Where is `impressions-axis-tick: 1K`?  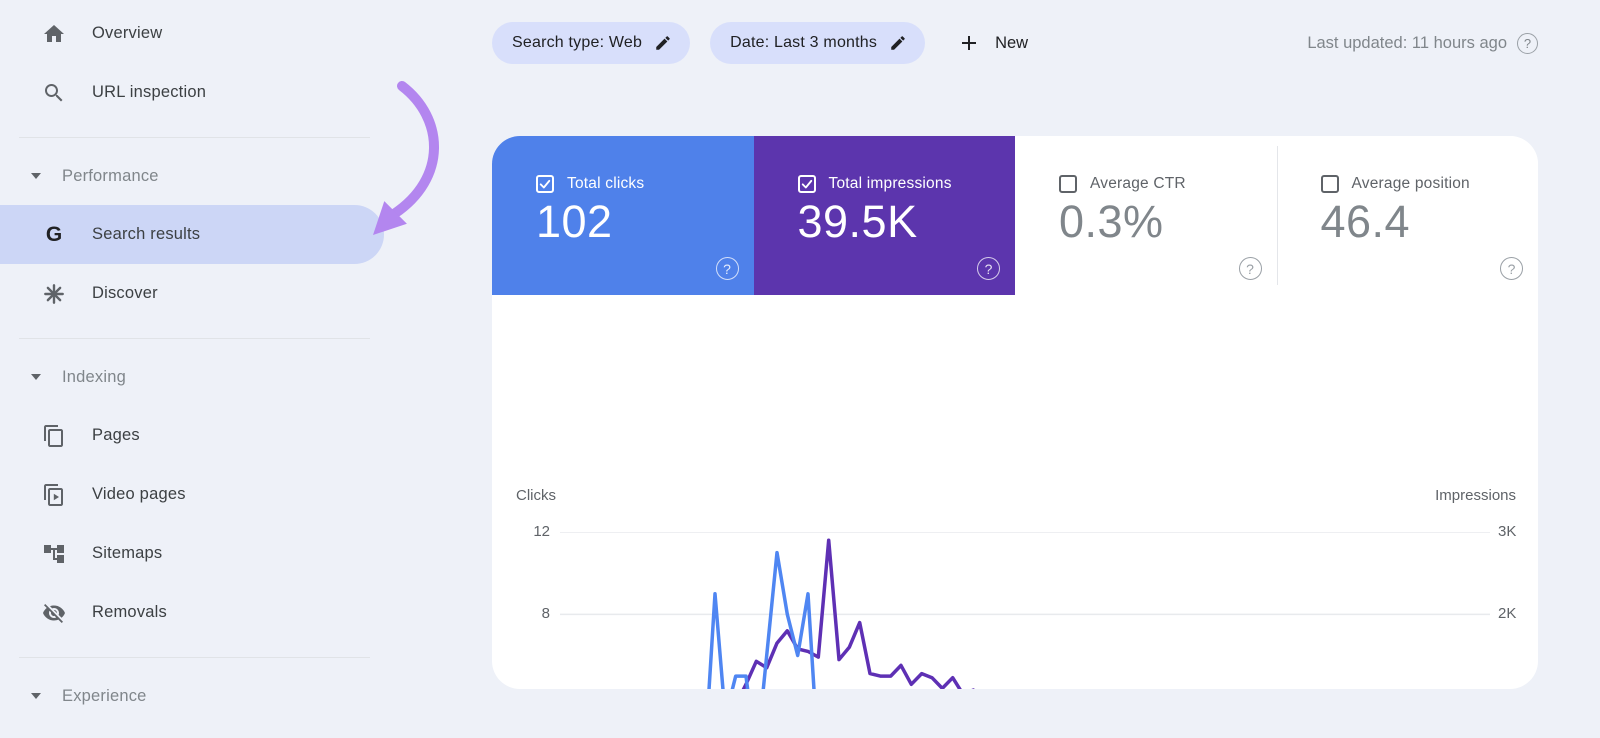 impressions-axis-tick: 1K is located at coordinates (1507, 688).